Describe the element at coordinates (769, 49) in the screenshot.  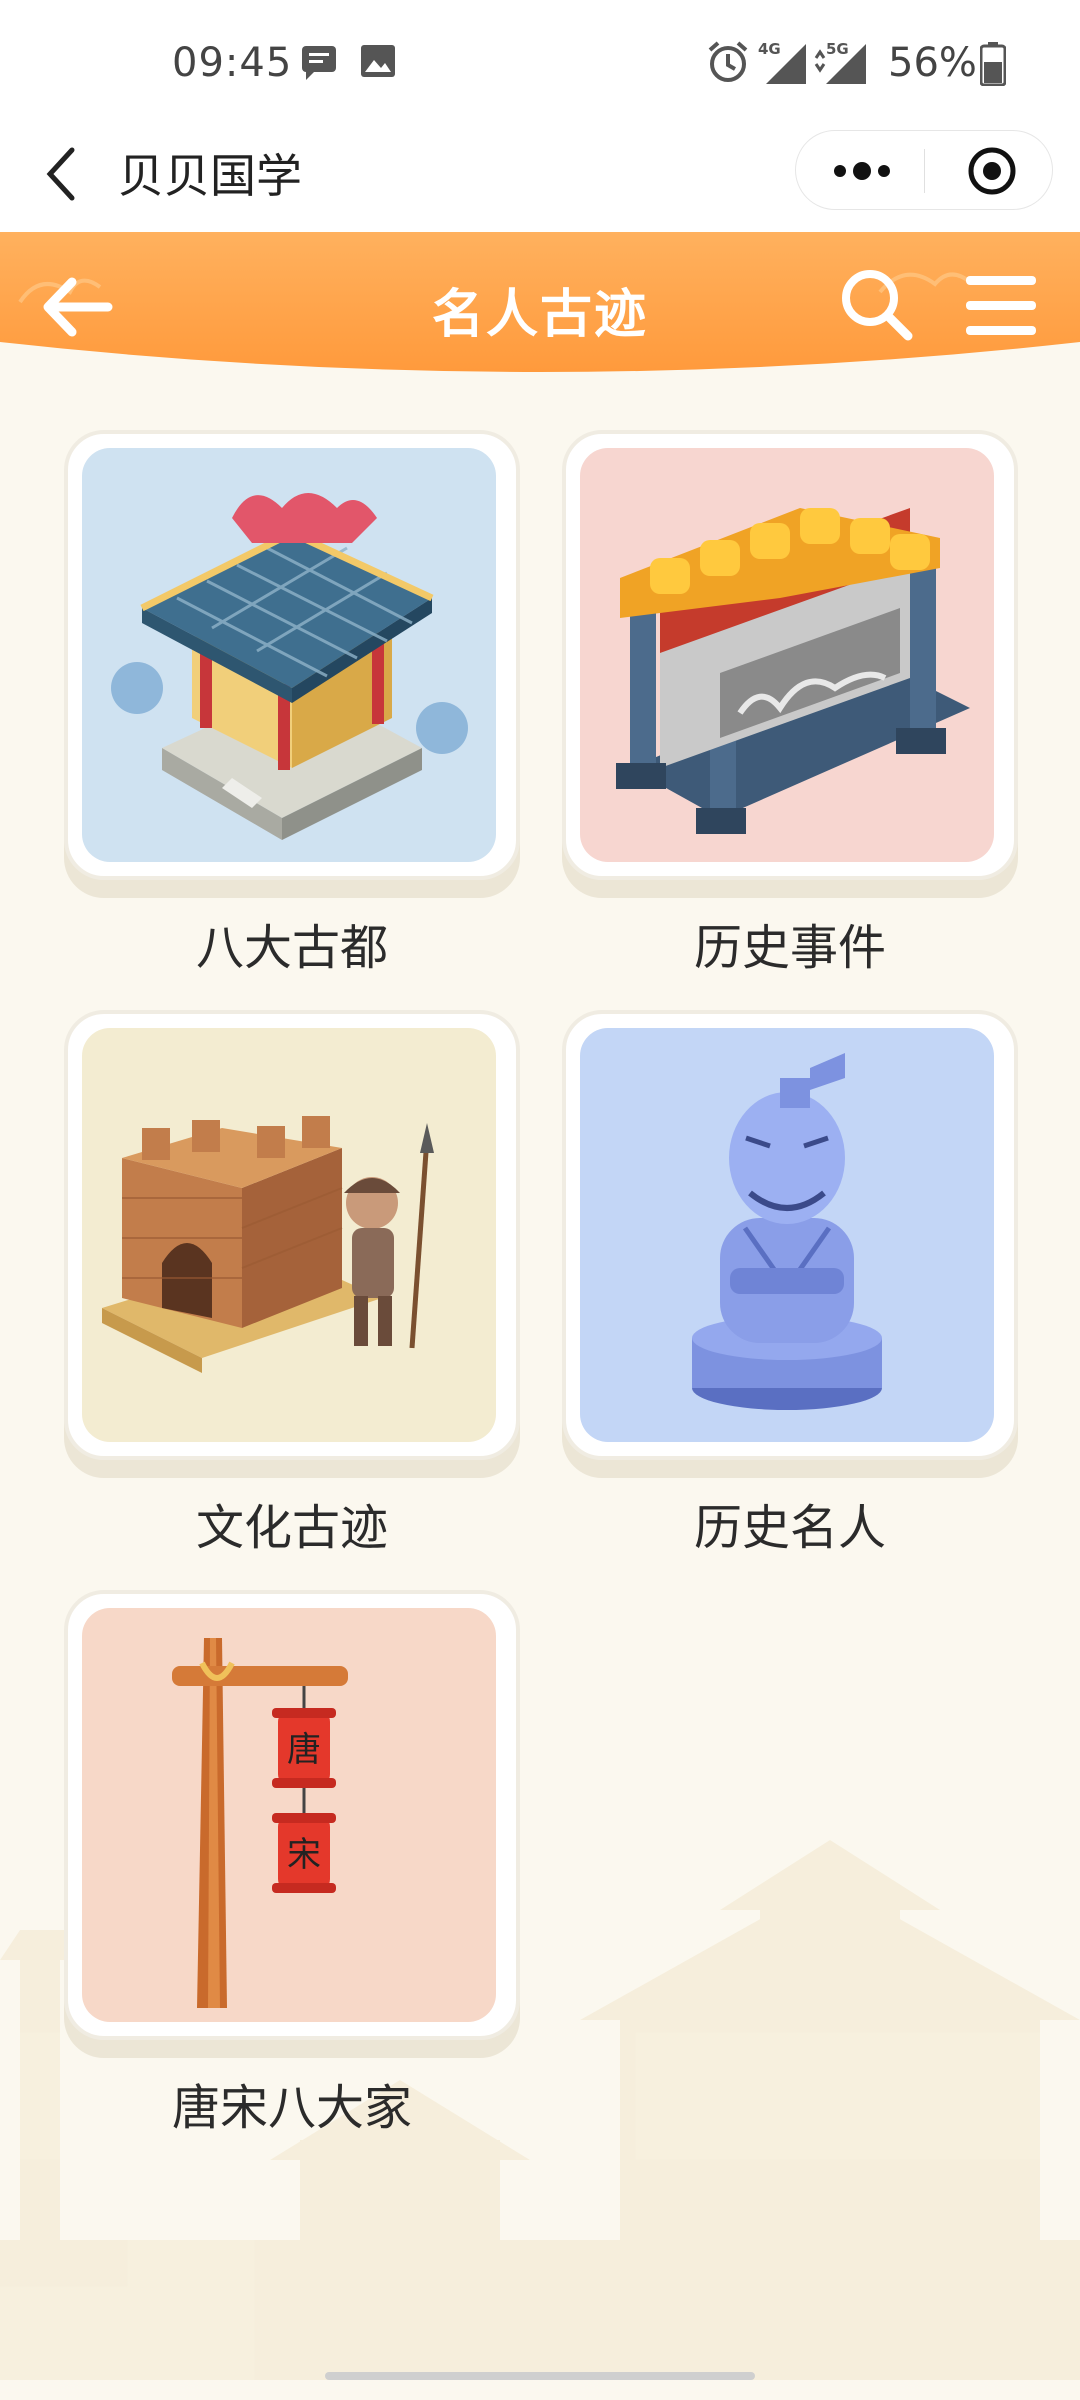
I see `signal-4g-label: 4G` at that location.